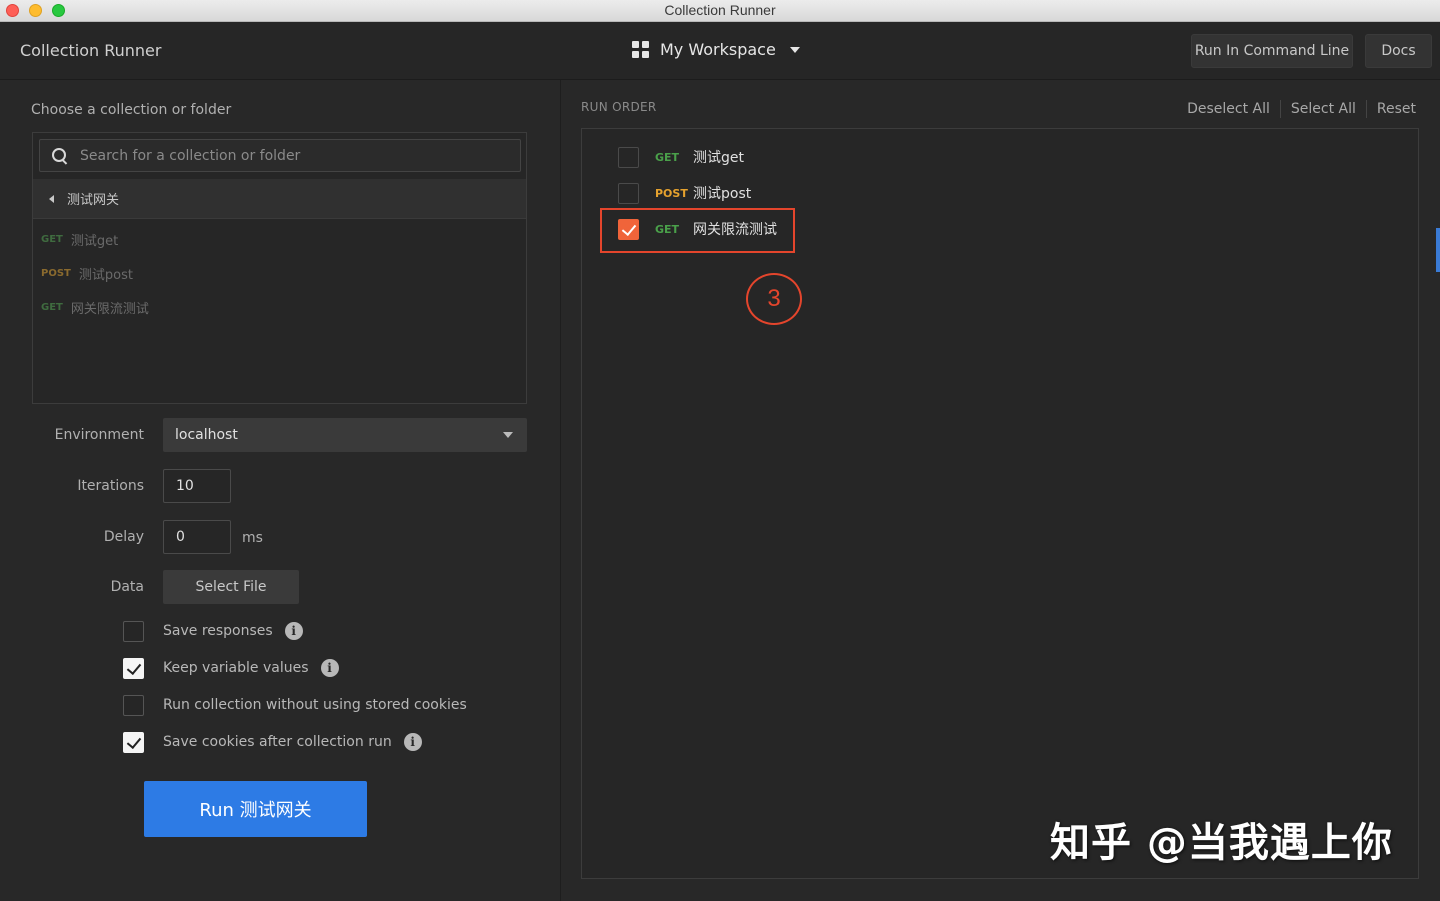 The image size is (1440, 901). Describe the element at coordinates (290, 155) in the screenshot. I see `search-input` at that location.